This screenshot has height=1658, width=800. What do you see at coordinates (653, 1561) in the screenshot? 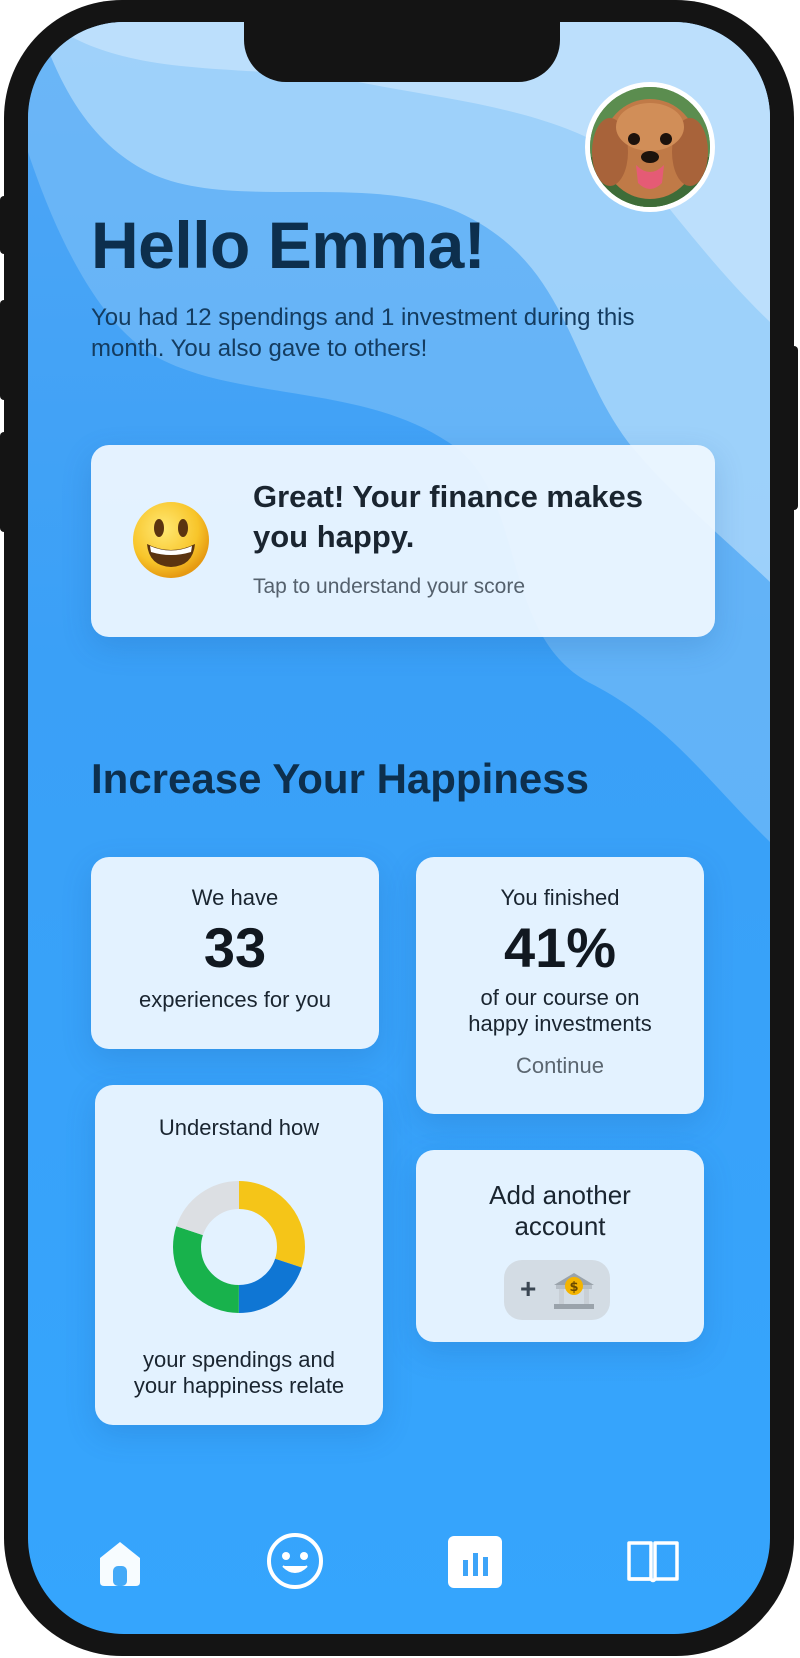
I see `book-icon` at bounding box center [653, 1561].